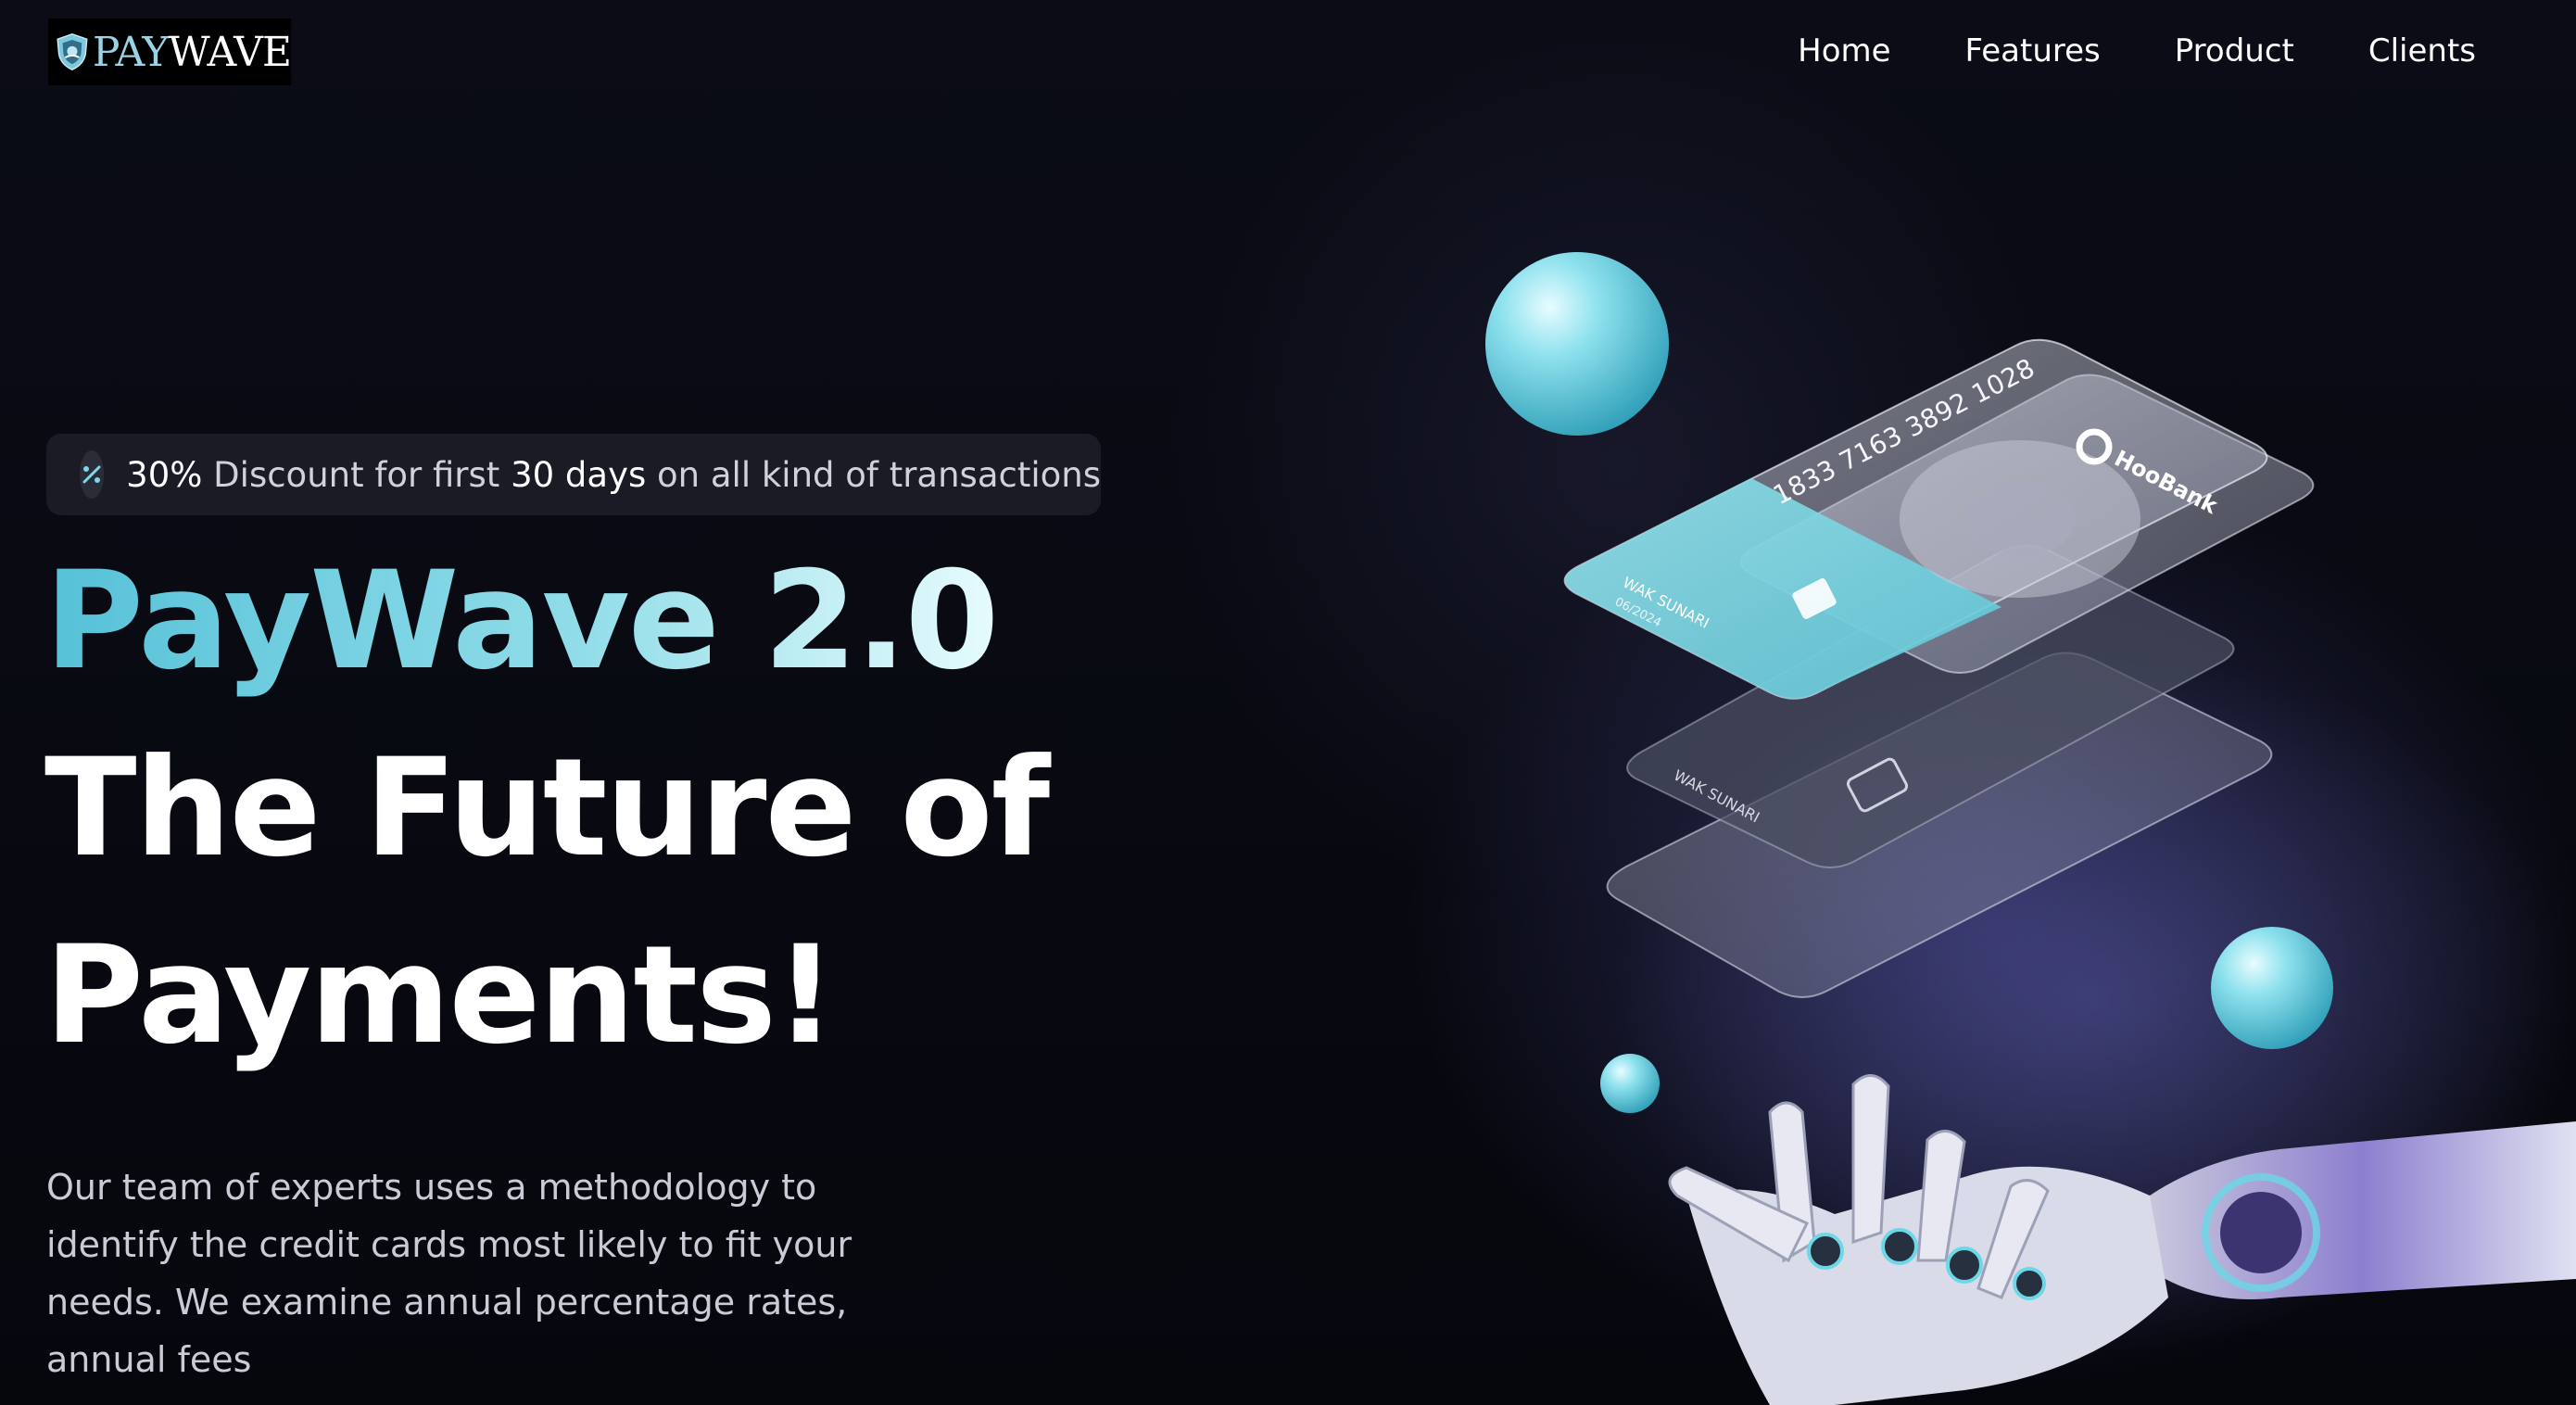 The height and width of the screenshot is (1405, 2576). What do you see at coordinates (72, 52) in the screenshot?
I see `shield-icon` at bounding box center [72, 52].